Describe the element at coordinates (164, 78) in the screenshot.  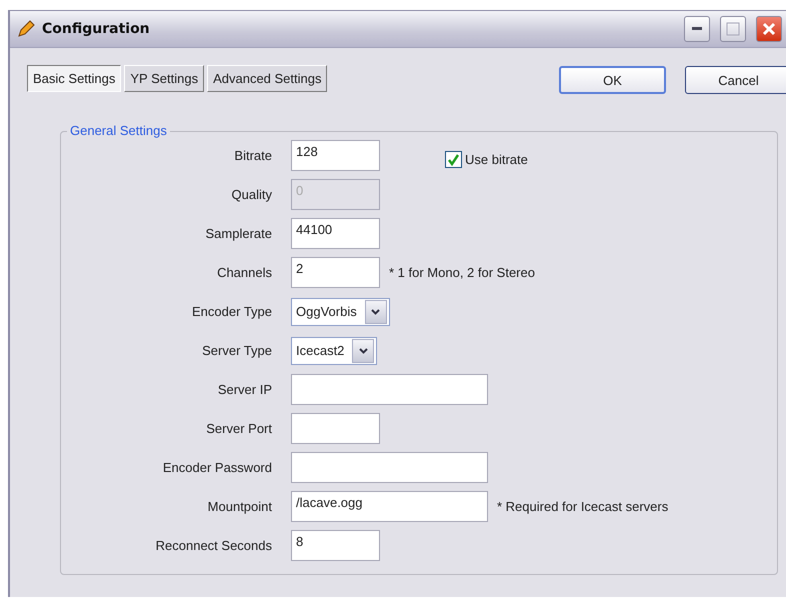
I see `tab: YP Settings` at that location.